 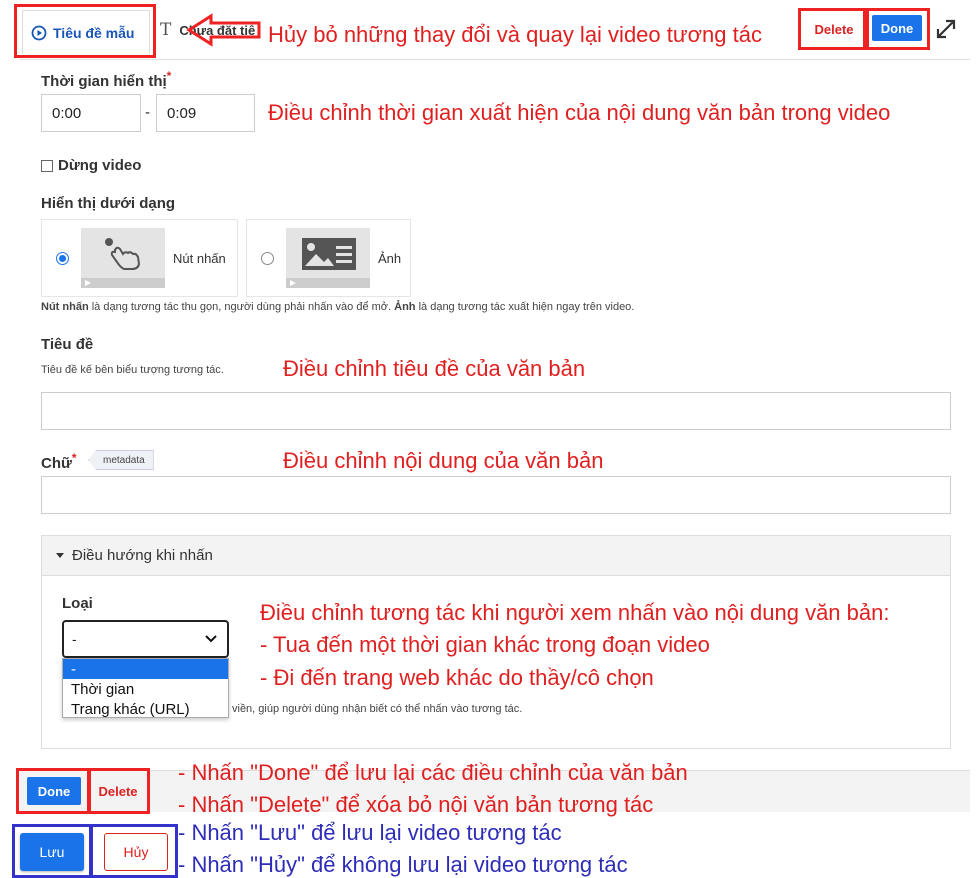 What do you see at coordinates (132, 370) in the screenshot?
I see `title-hint: Tiêu đề kế bên biểu tượng tương tác.` at bounding box center [132, 370].